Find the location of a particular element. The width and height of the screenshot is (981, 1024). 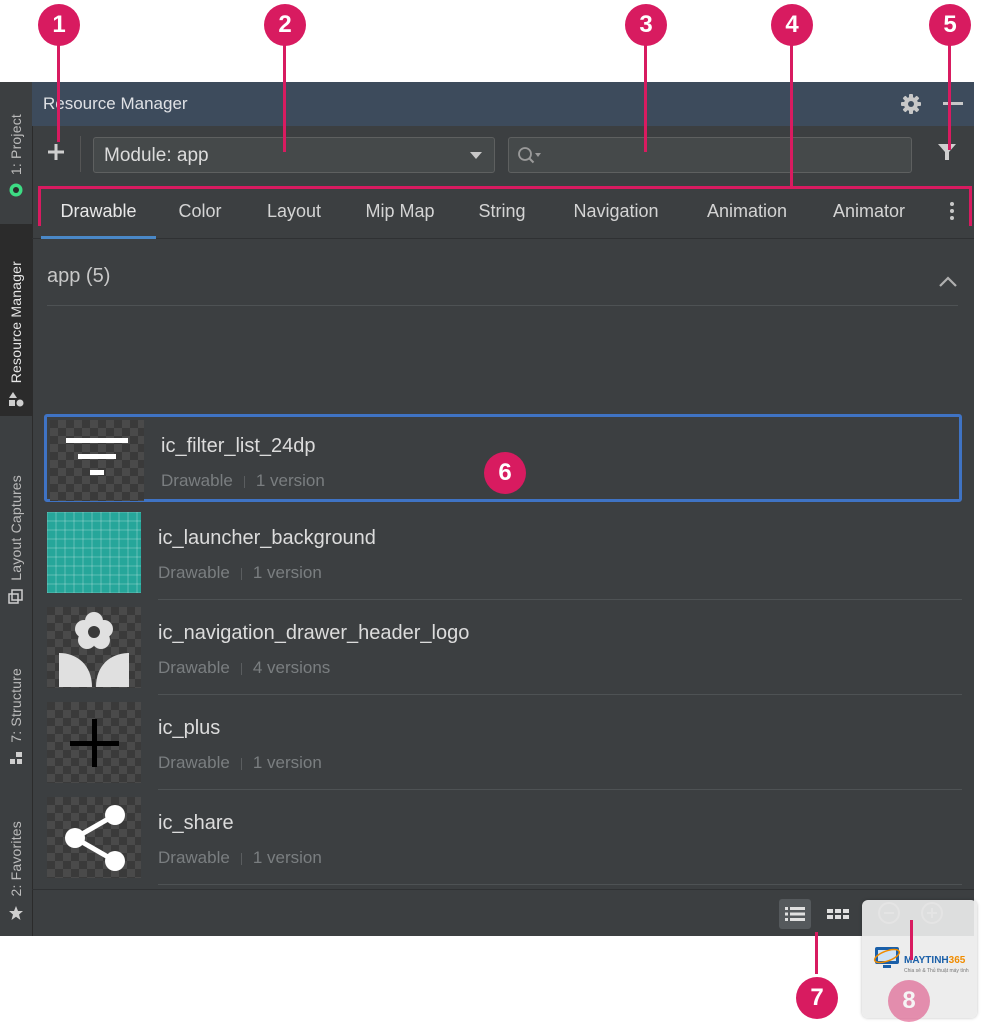

star-icon is located at coordinates (16, 914).